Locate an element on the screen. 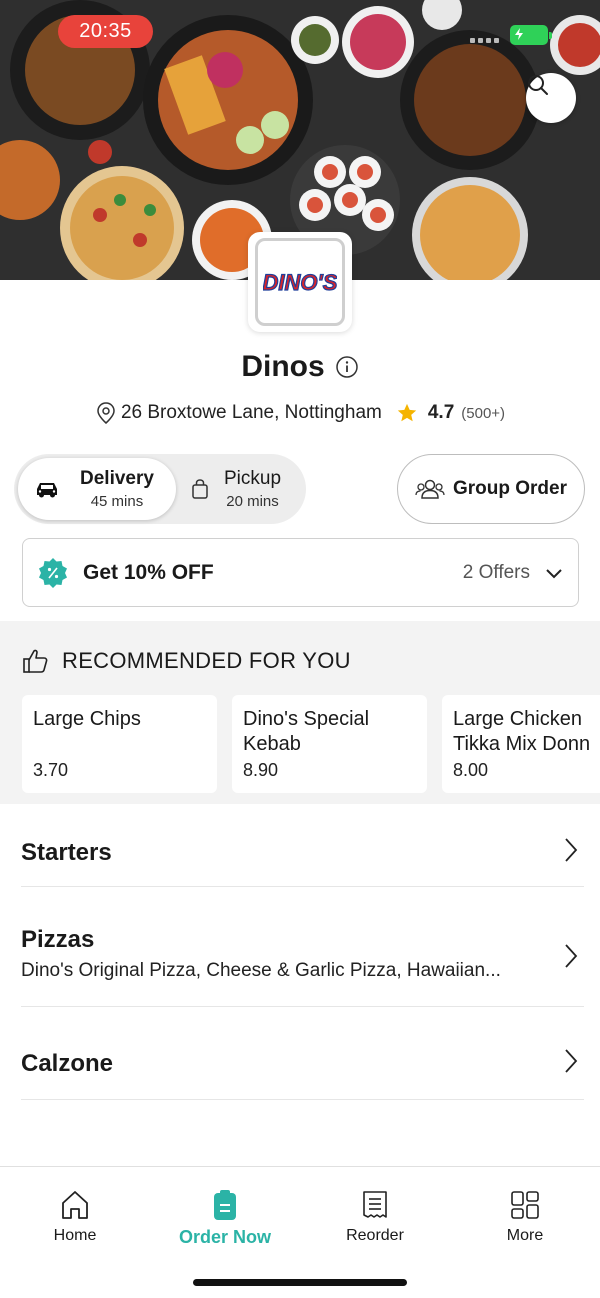 The height and width of the screenshot is (1298, 600). dinos-logo-image: DINO'S is located at coordinates (300, 282).